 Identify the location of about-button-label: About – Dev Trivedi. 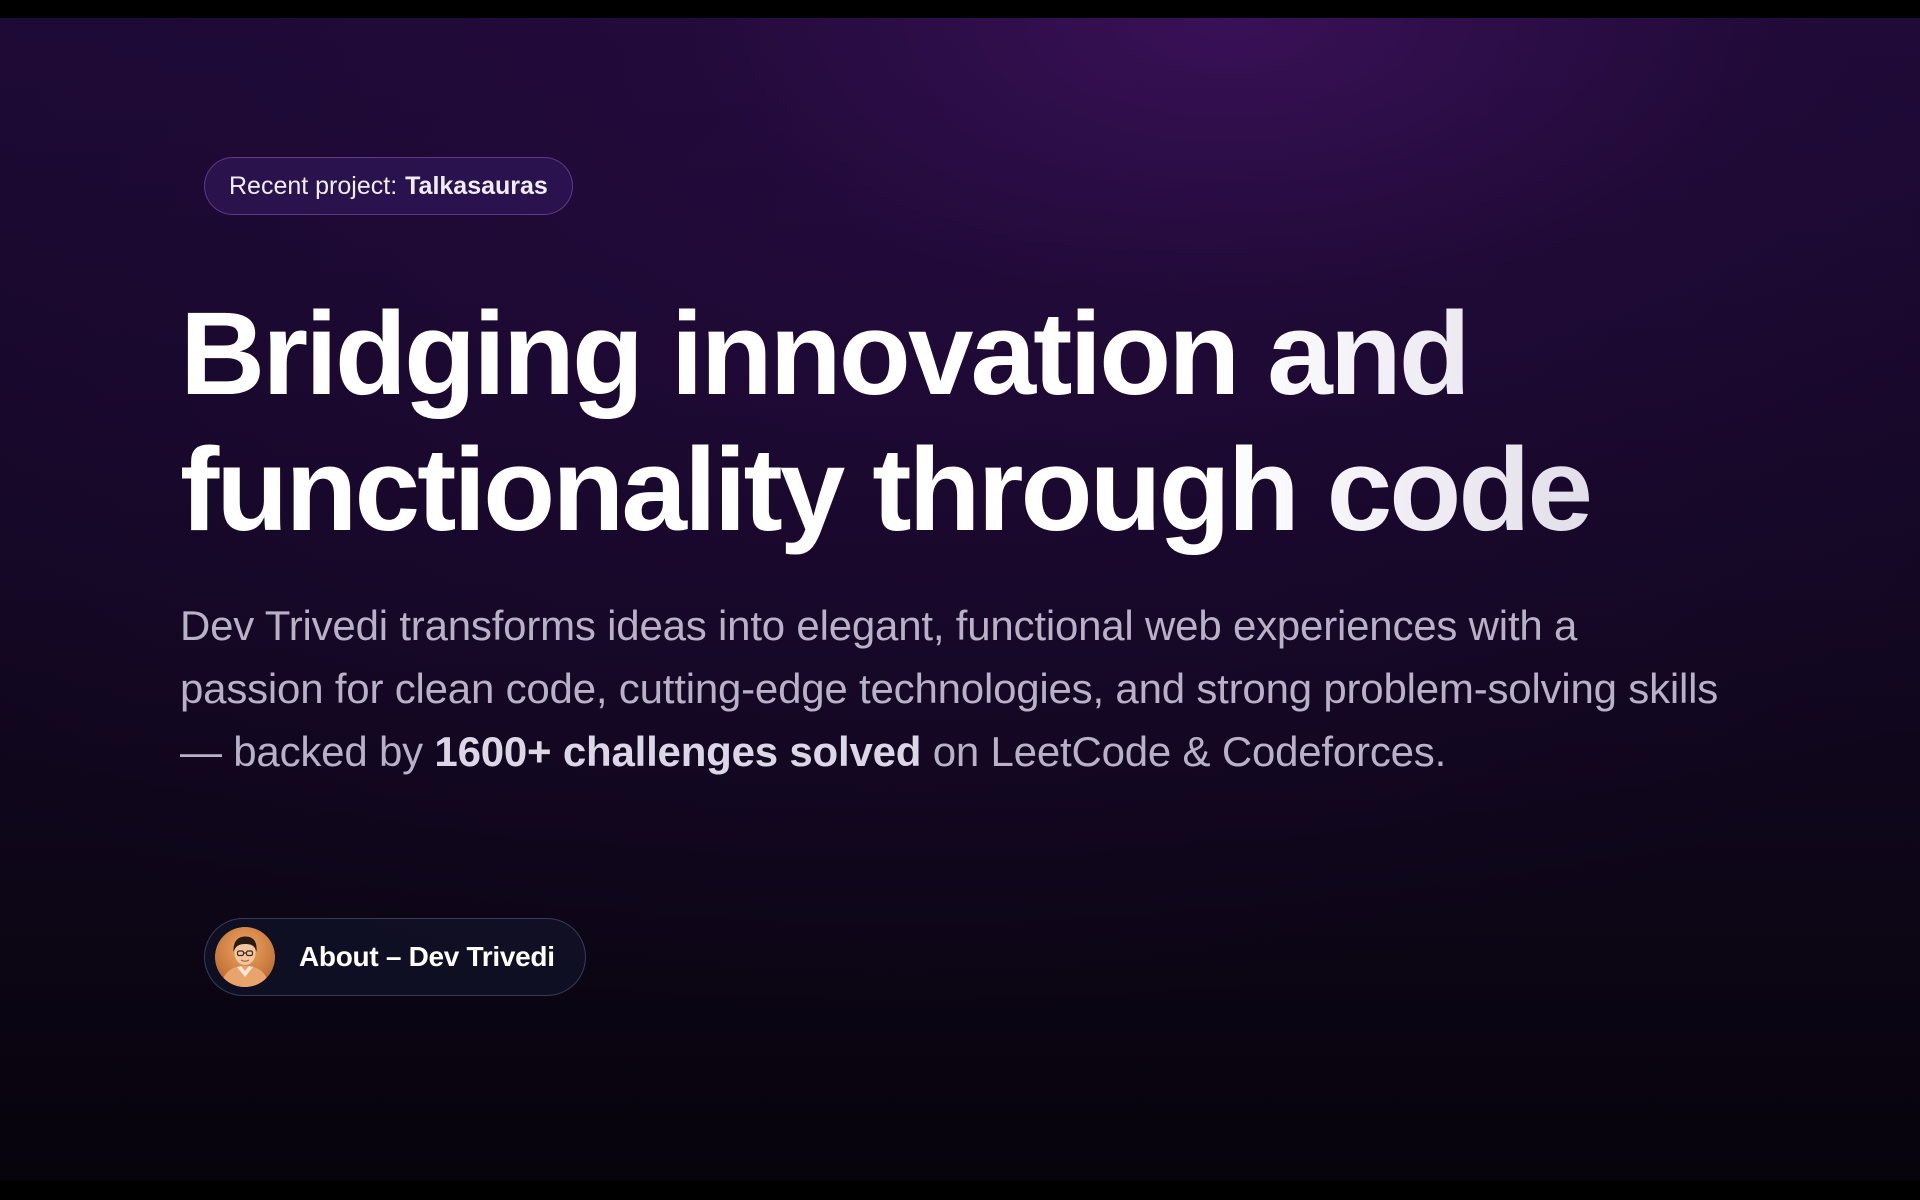
(427, 956).